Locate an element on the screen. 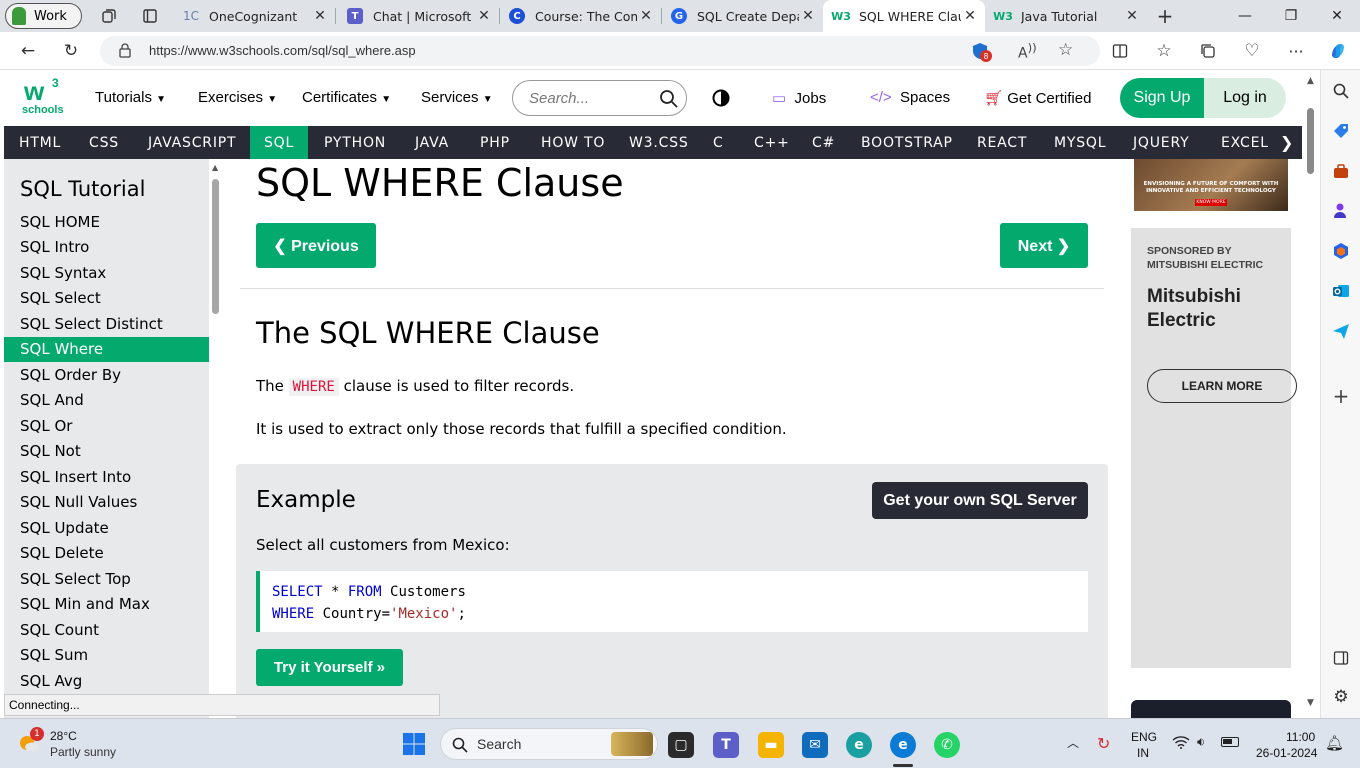 This screenshot has width=1360, height=768. minimize-icon: — is located at coordinates (1245, 16).